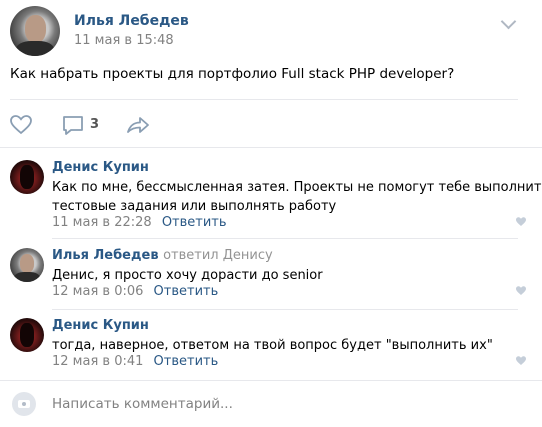 The image size is (542, 427). Describe the element at coordinates (218, 255) in the screenshot. I see `reply-to-label: ответил Денису` at that location.